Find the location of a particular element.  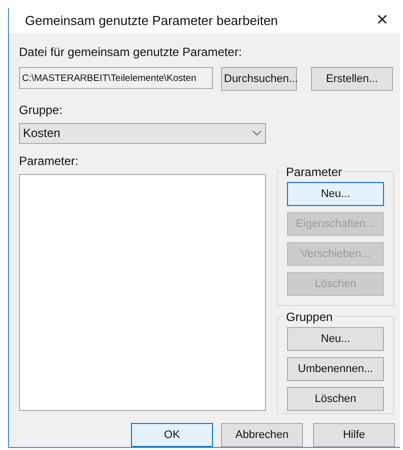

dialog-button: Abbrechen is located at coordinates (262, 435).